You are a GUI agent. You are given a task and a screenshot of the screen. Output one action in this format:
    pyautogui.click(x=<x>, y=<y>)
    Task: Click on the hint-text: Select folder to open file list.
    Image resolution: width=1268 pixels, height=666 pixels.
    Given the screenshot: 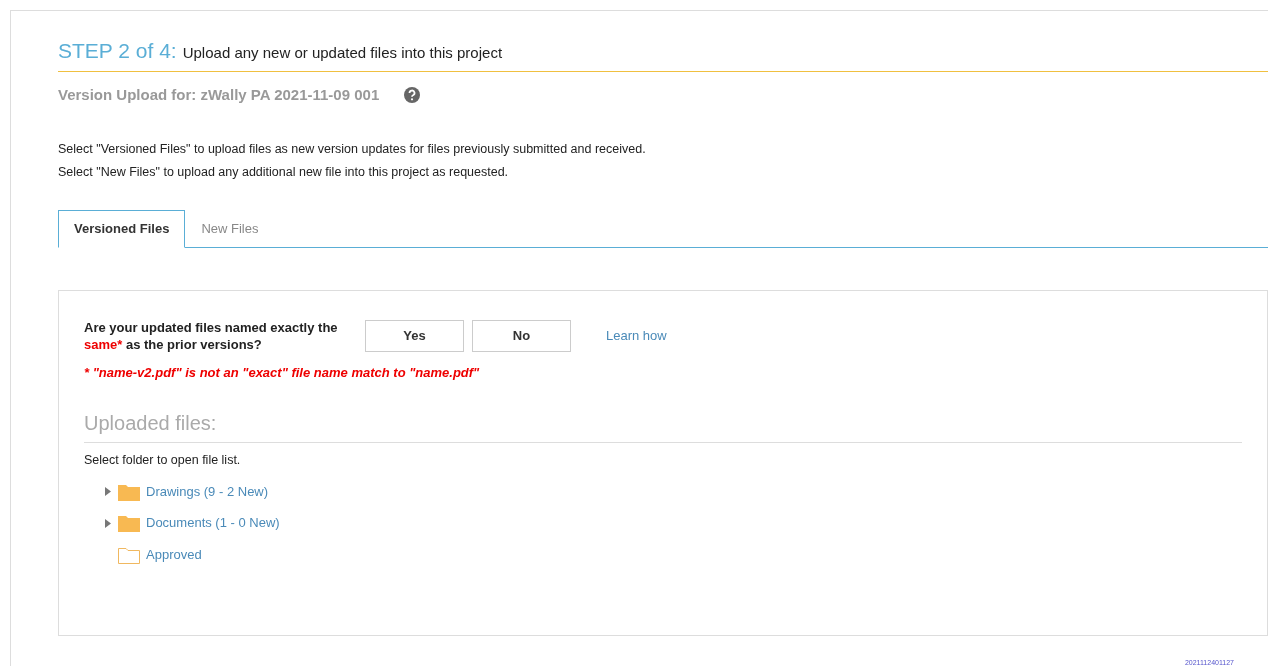 What is the action you would take?
    pyautogui.click(x=163, y=460)
    